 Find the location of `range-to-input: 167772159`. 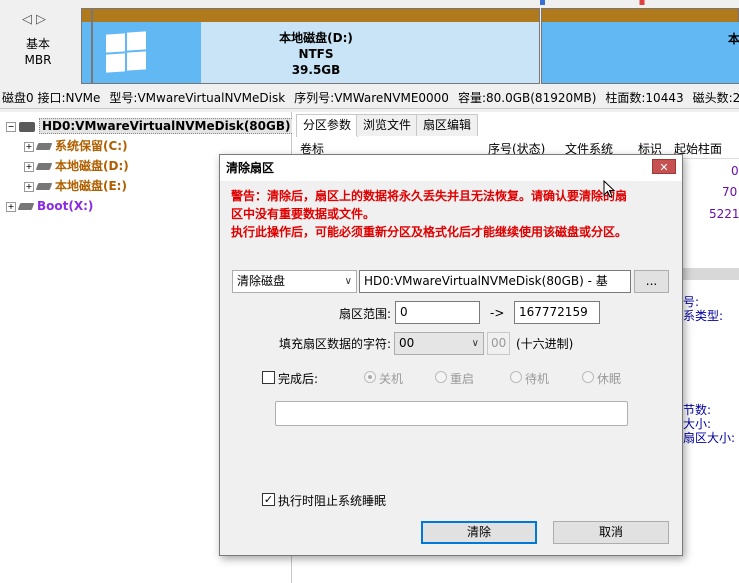

range-to-input: 167772159 is located at coordinates (557, 312).